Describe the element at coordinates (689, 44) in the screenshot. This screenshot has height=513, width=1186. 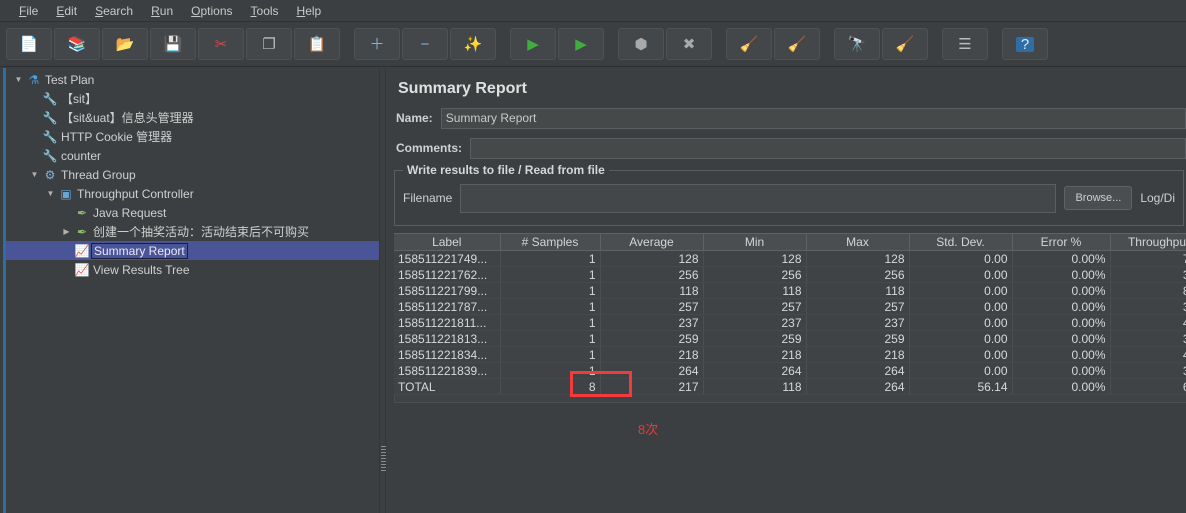
I see `shutdown-button: ✖` at that location.